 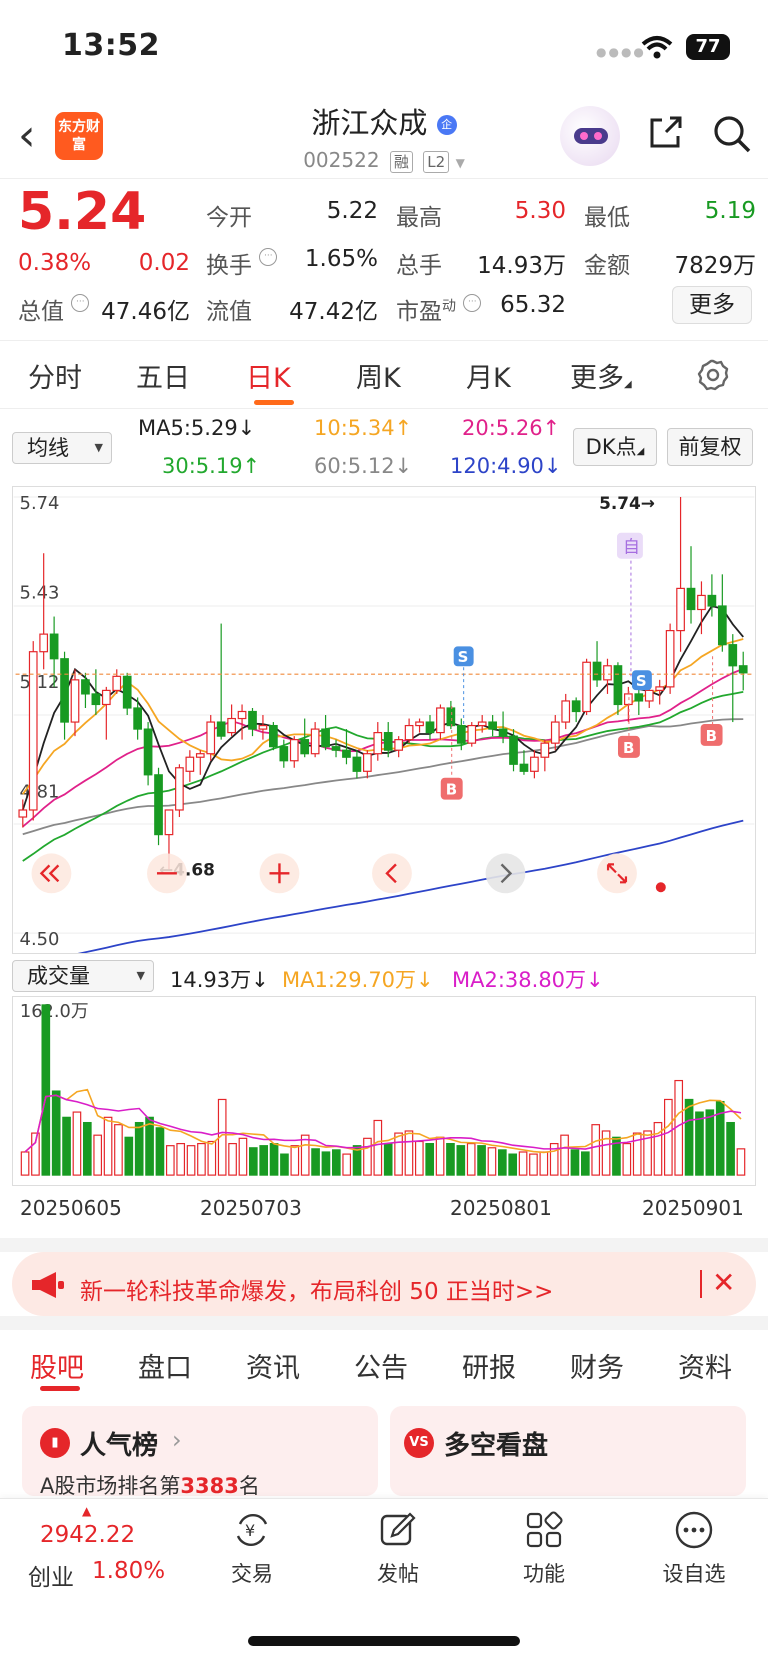 What do you see at coordinates (87, 1535) in the screenshot?
I see `index-value: 2942.22` at bounding box center [87, 1535].